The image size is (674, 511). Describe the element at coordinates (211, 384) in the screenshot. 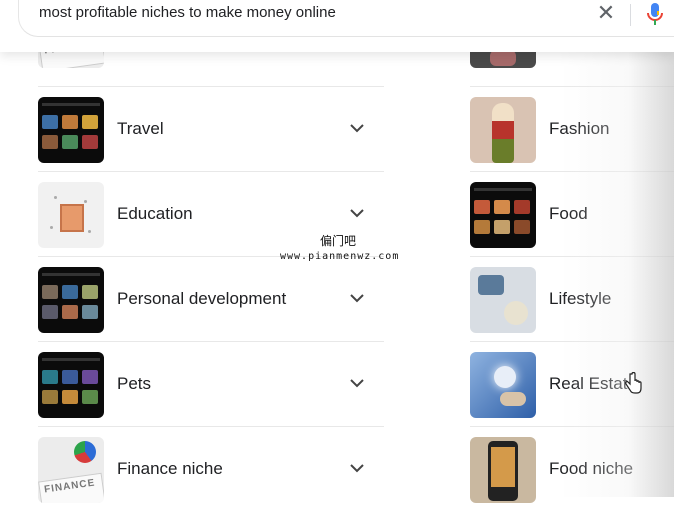

I see `list-item-pets: Pets` at that location.